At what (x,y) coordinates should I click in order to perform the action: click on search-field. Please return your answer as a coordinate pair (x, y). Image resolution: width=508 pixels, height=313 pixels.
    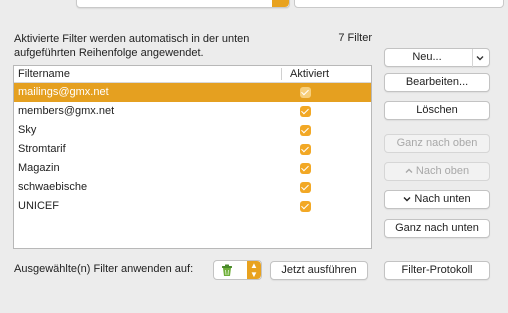
    Looking at the image, I should click on (399, 4).